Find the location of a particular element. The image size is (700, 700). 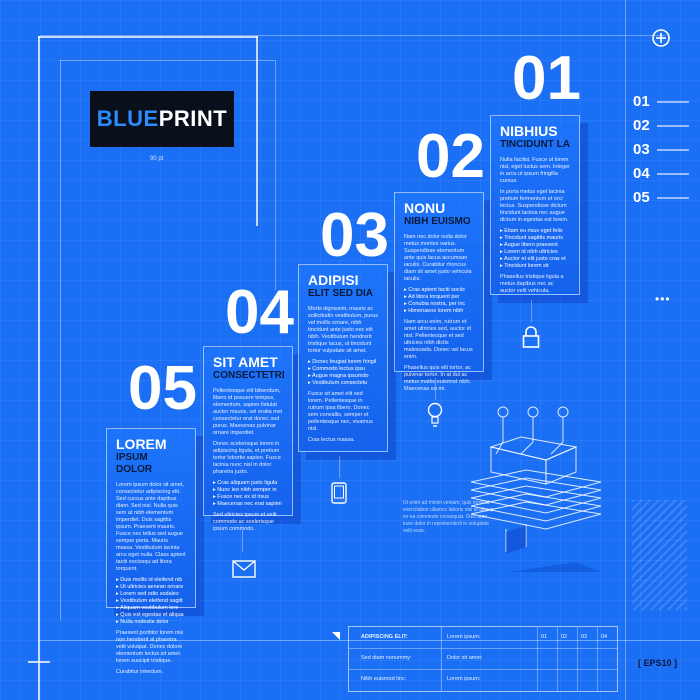

list-item: Nunc leo nibh semper in is located at coordinates (248, 490).